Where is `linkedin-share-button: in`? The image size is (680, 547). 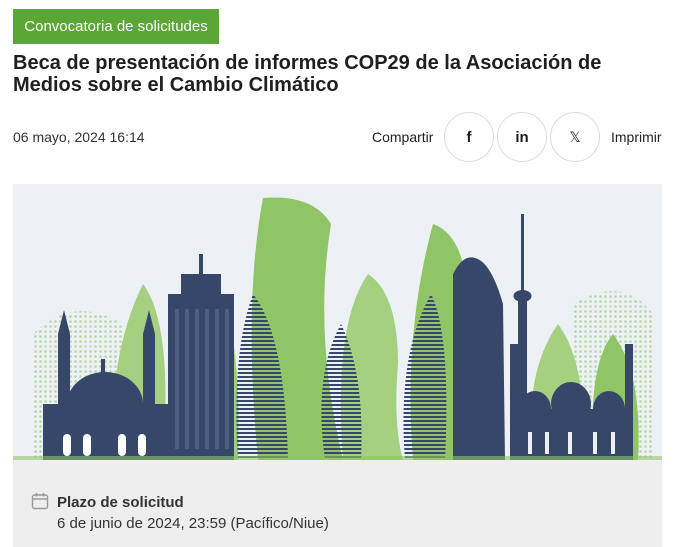
linkedin-share-button: in is located at coordinates (522, 137).